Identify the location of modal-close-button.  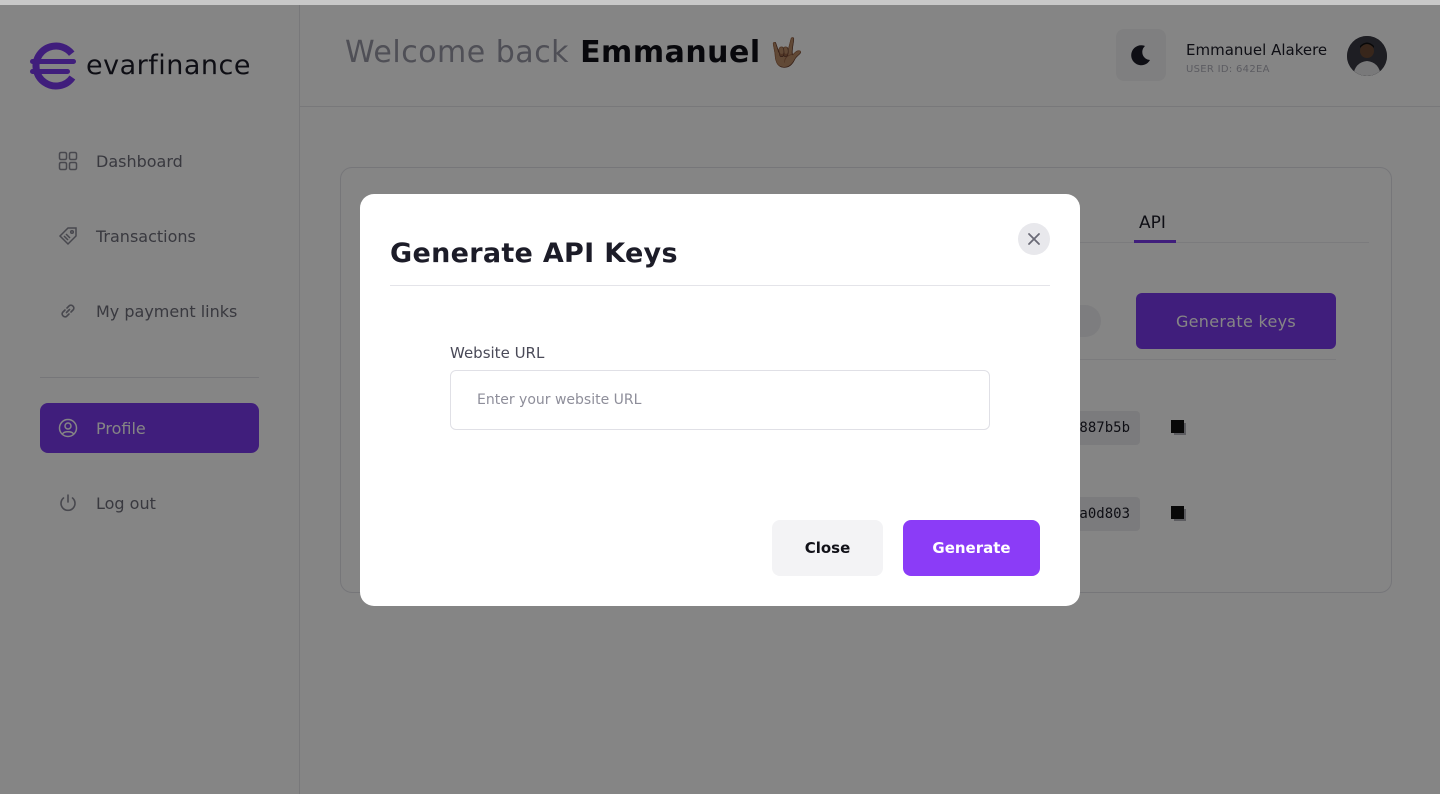
(1034, 239).